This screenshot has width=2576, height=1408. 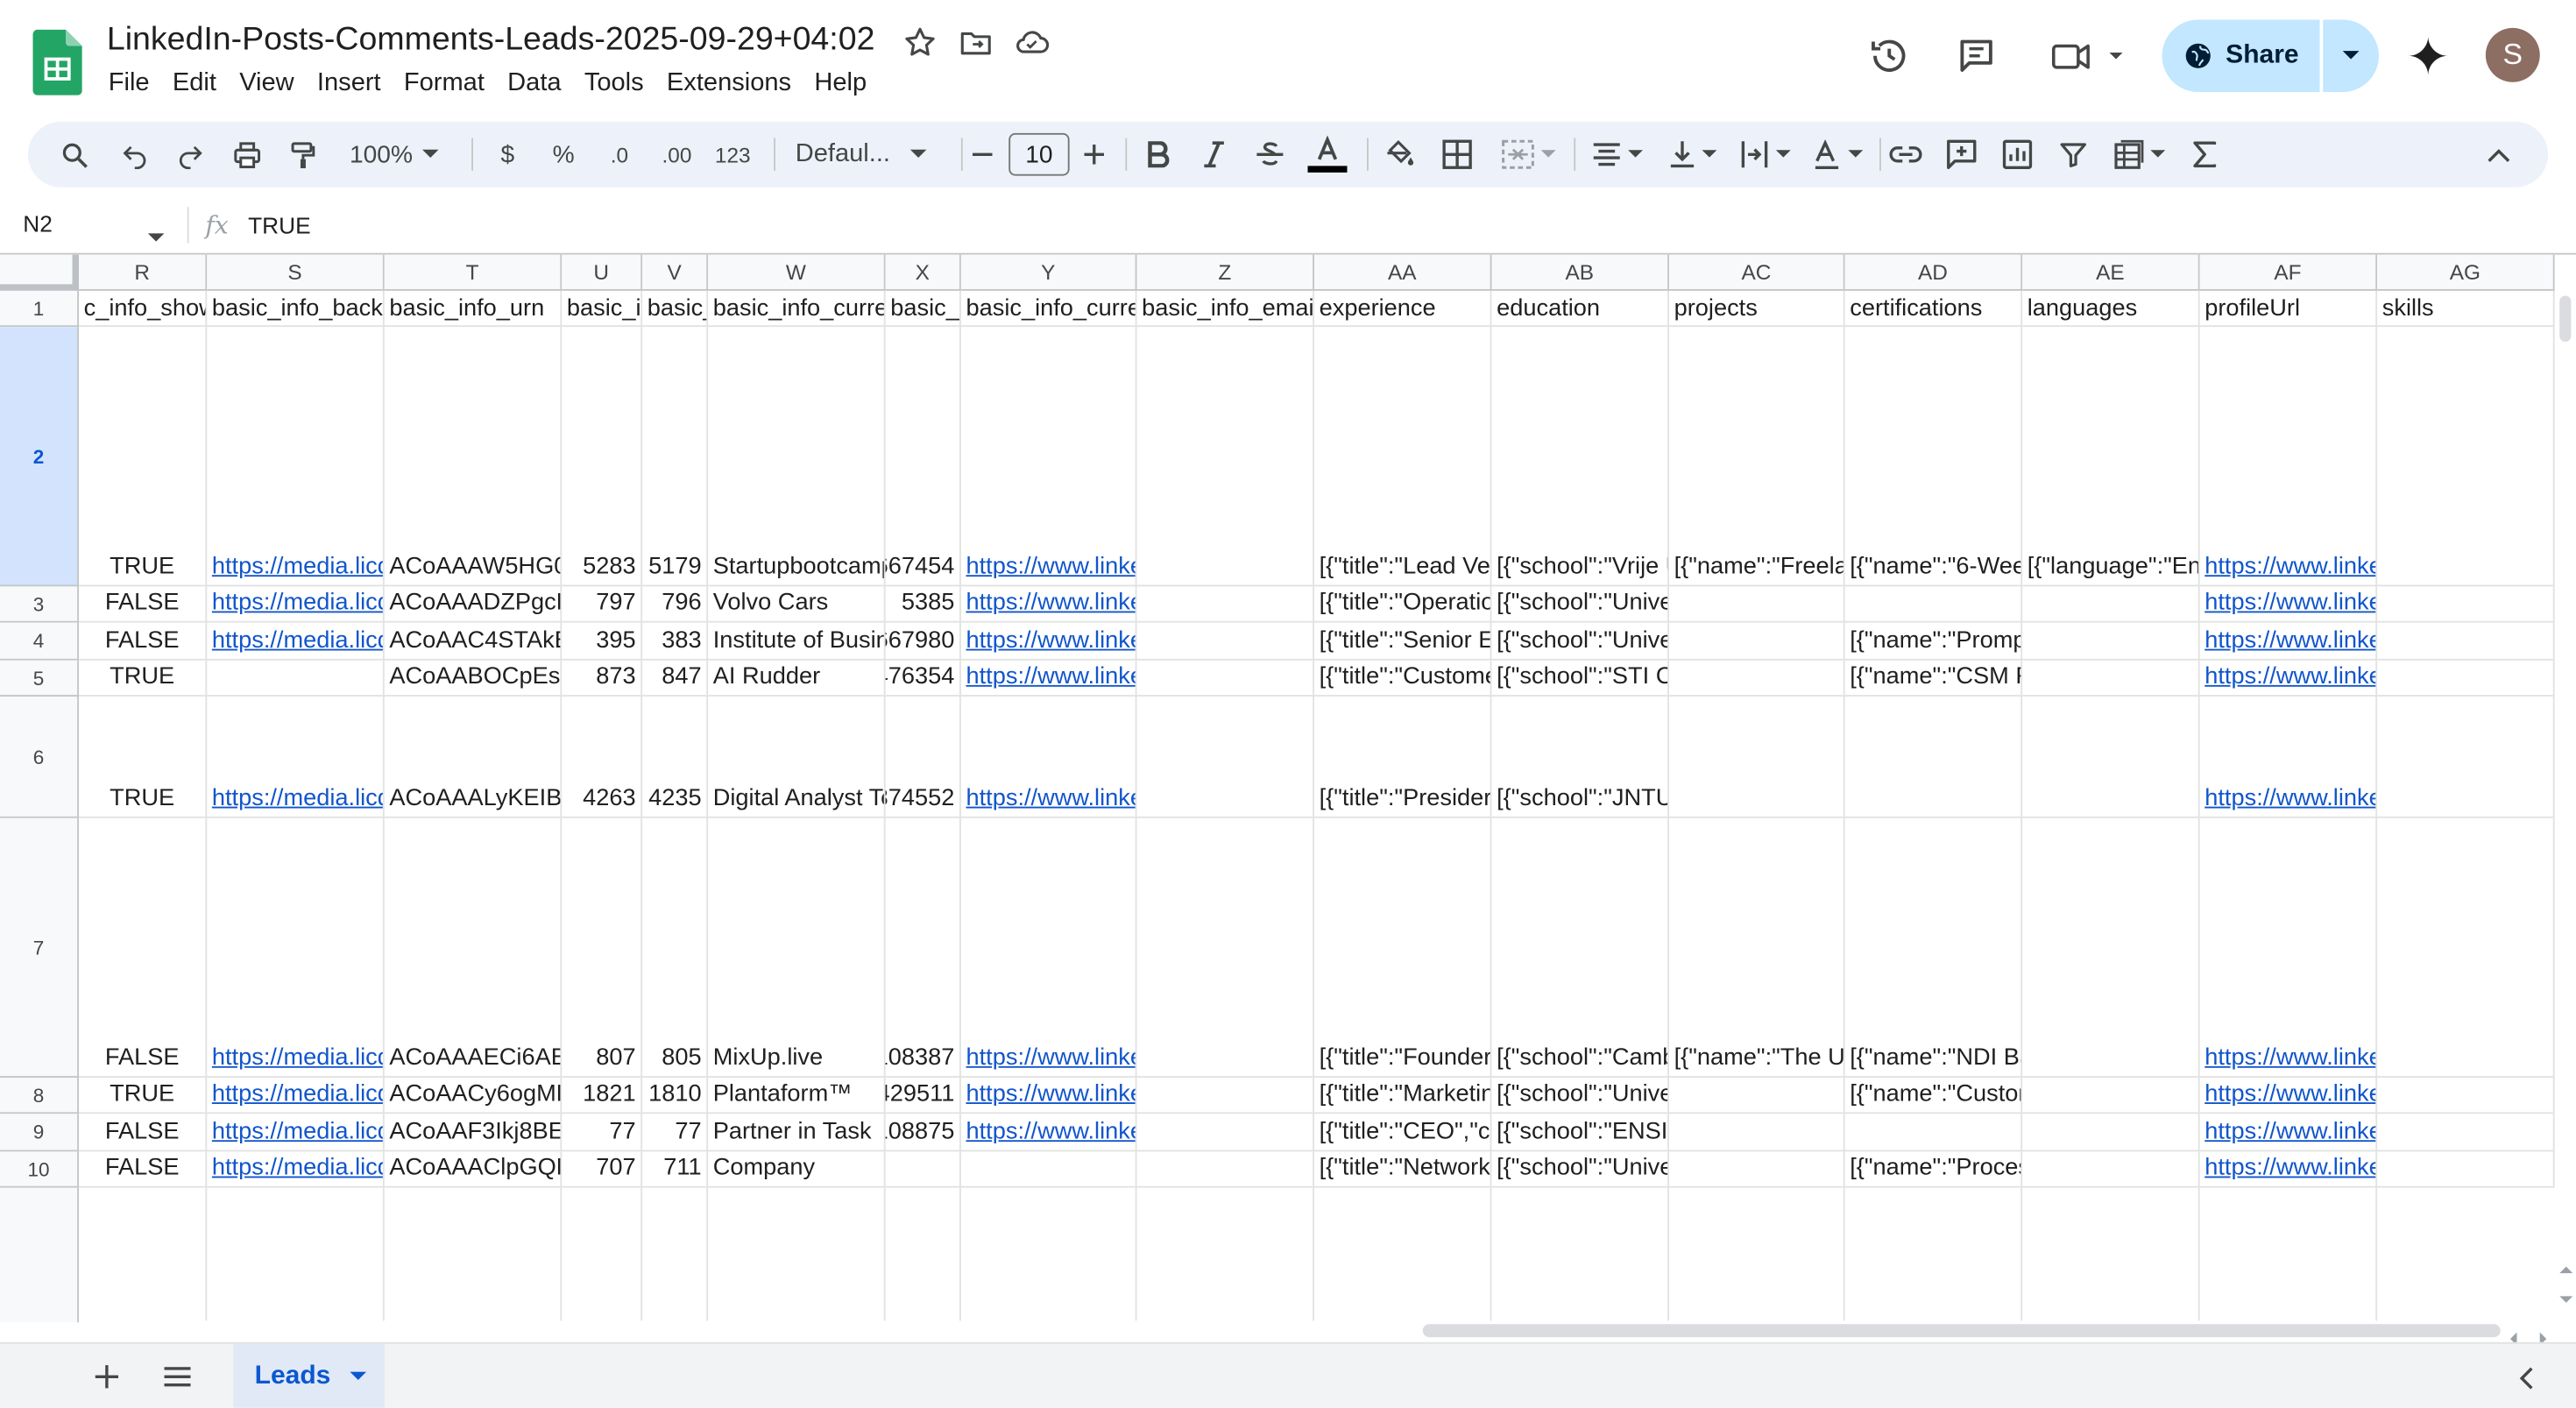 What do you see at coordinates (1976, 56) in the screenshot?
I see `comments-icon` at bounding box center [1976, 56].